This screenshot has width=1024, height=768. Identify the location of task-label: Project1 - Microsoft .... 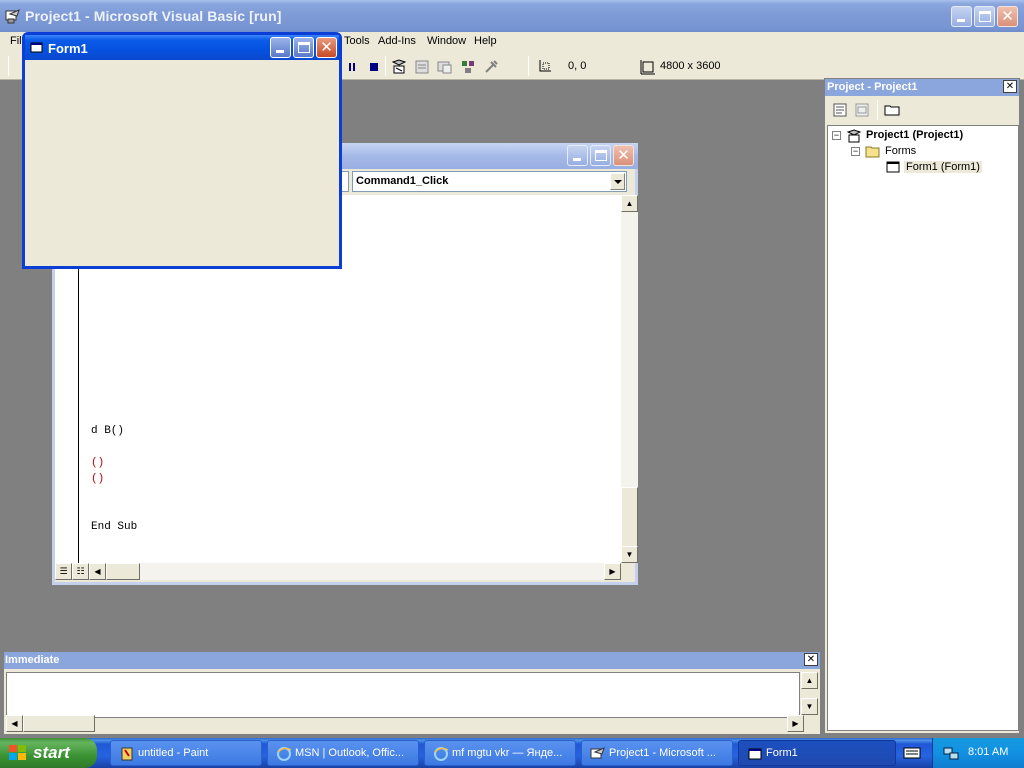
(662, 753).